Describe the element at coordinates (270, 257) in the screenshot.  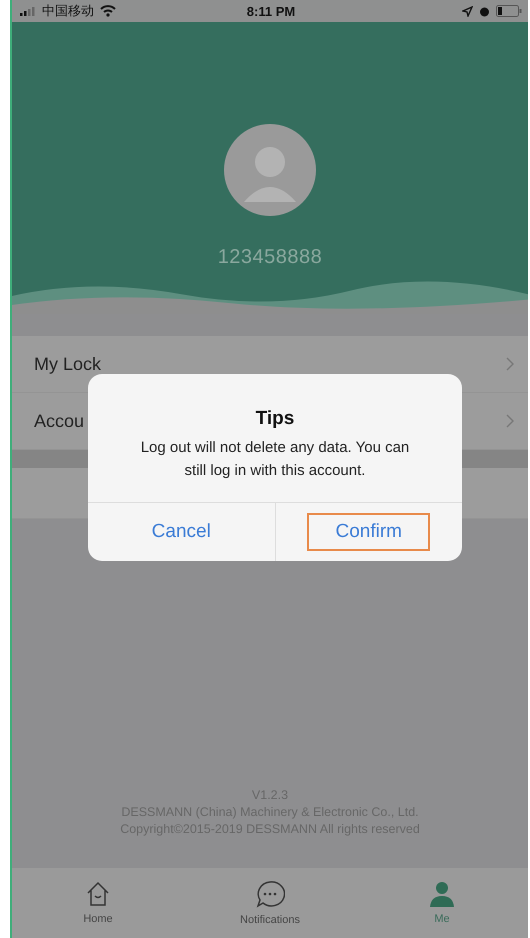
I see `account-number: 123458888` at that location.